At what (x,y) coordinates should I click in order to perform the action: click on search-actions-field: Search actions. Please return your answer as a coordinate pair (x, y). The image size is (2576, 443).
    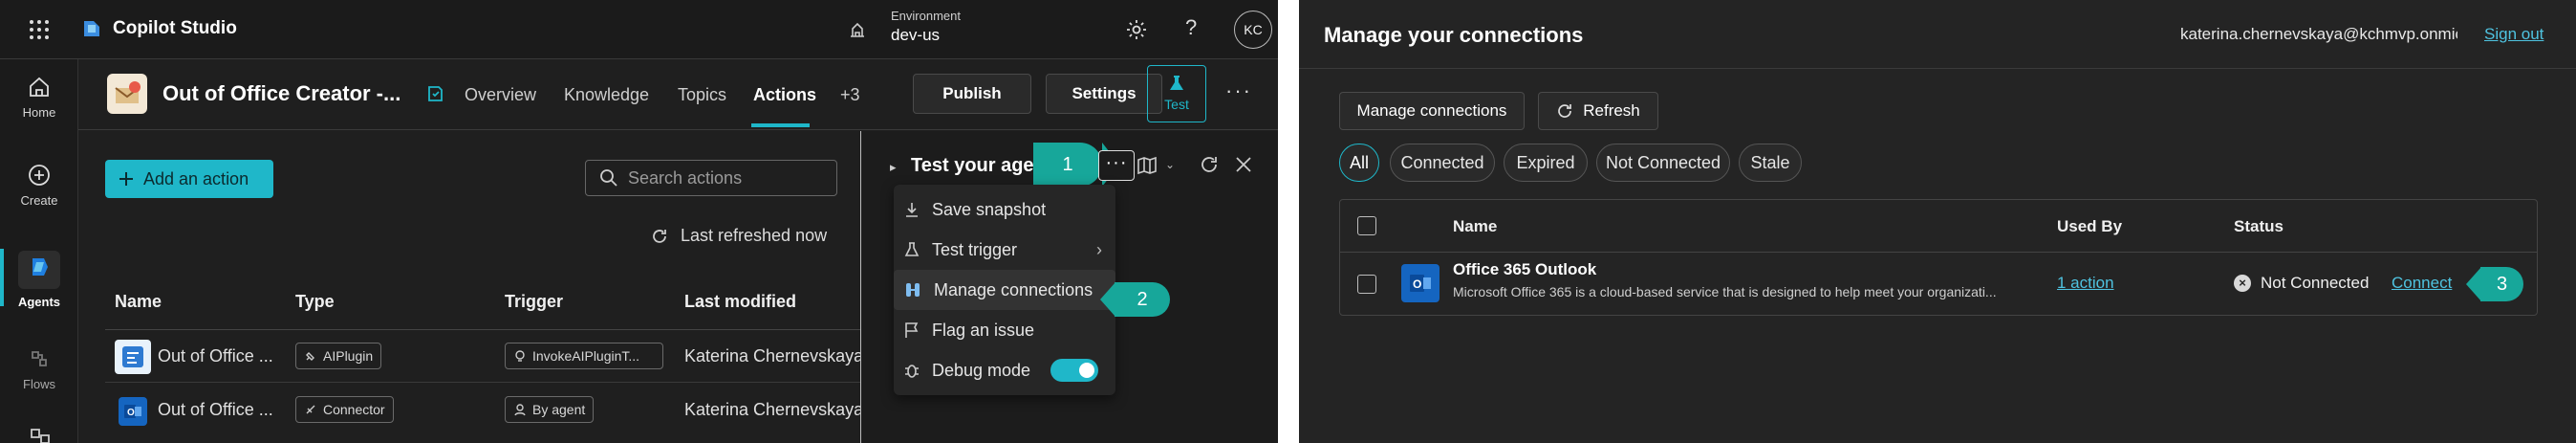
    Looking at the image, I should click on (711, 178).